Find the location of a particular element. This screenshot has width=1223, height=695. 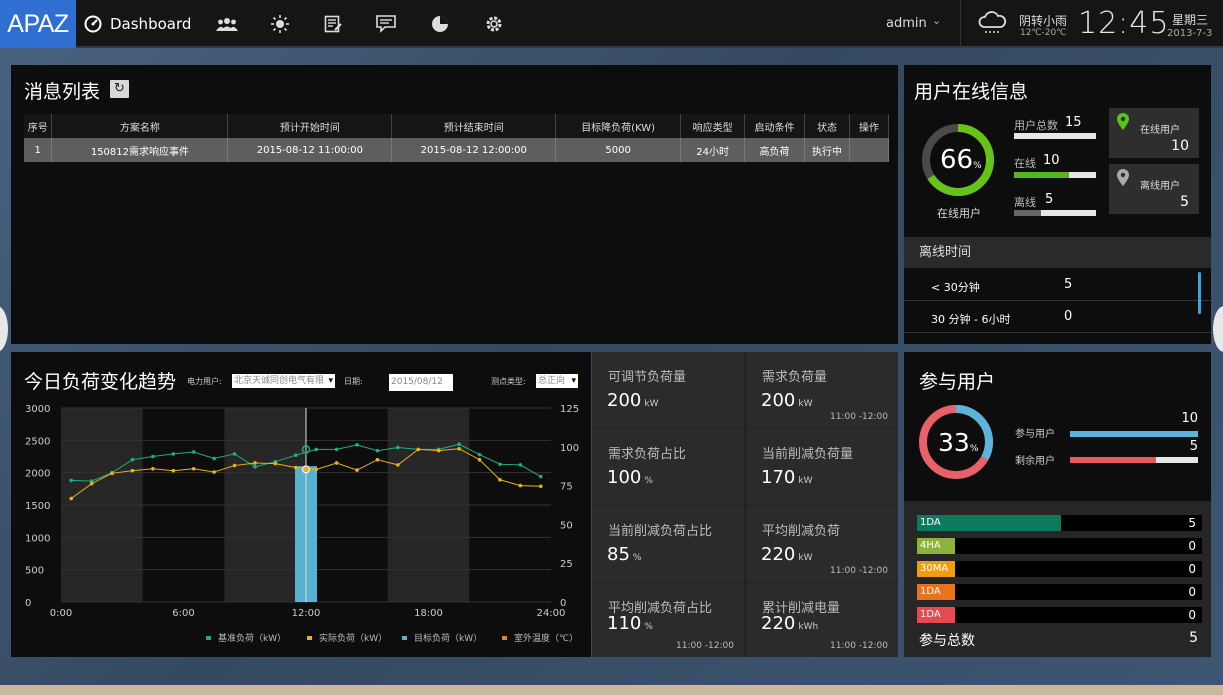

power-user-select: 北京天诚同创电气有限 ▾ is located at coordinates (283, 381).